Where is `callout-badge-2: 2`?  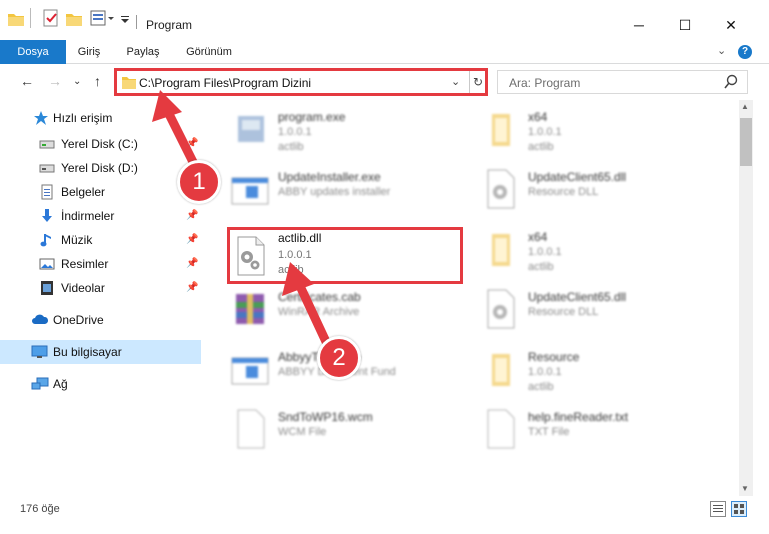 callout-badge-2: 2 is located at coordinates (339, 358).